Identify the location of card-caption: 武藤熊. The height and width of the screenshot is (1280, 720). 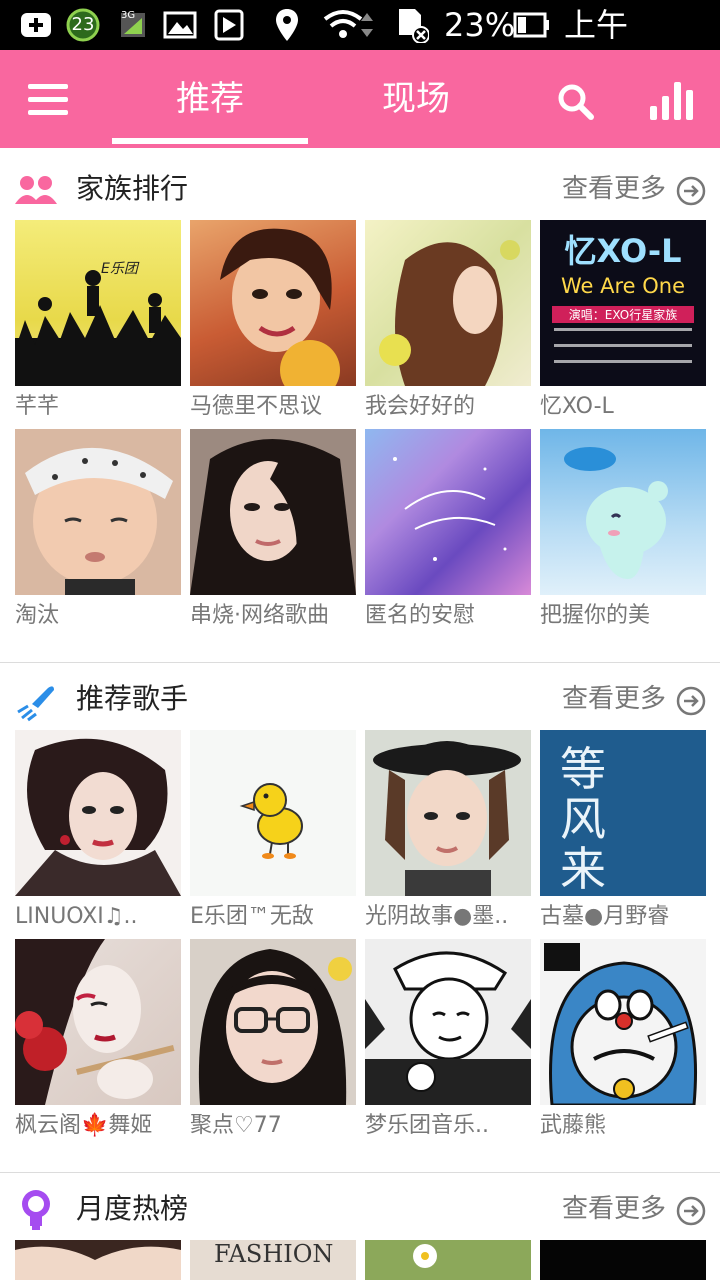
(573, 1125).